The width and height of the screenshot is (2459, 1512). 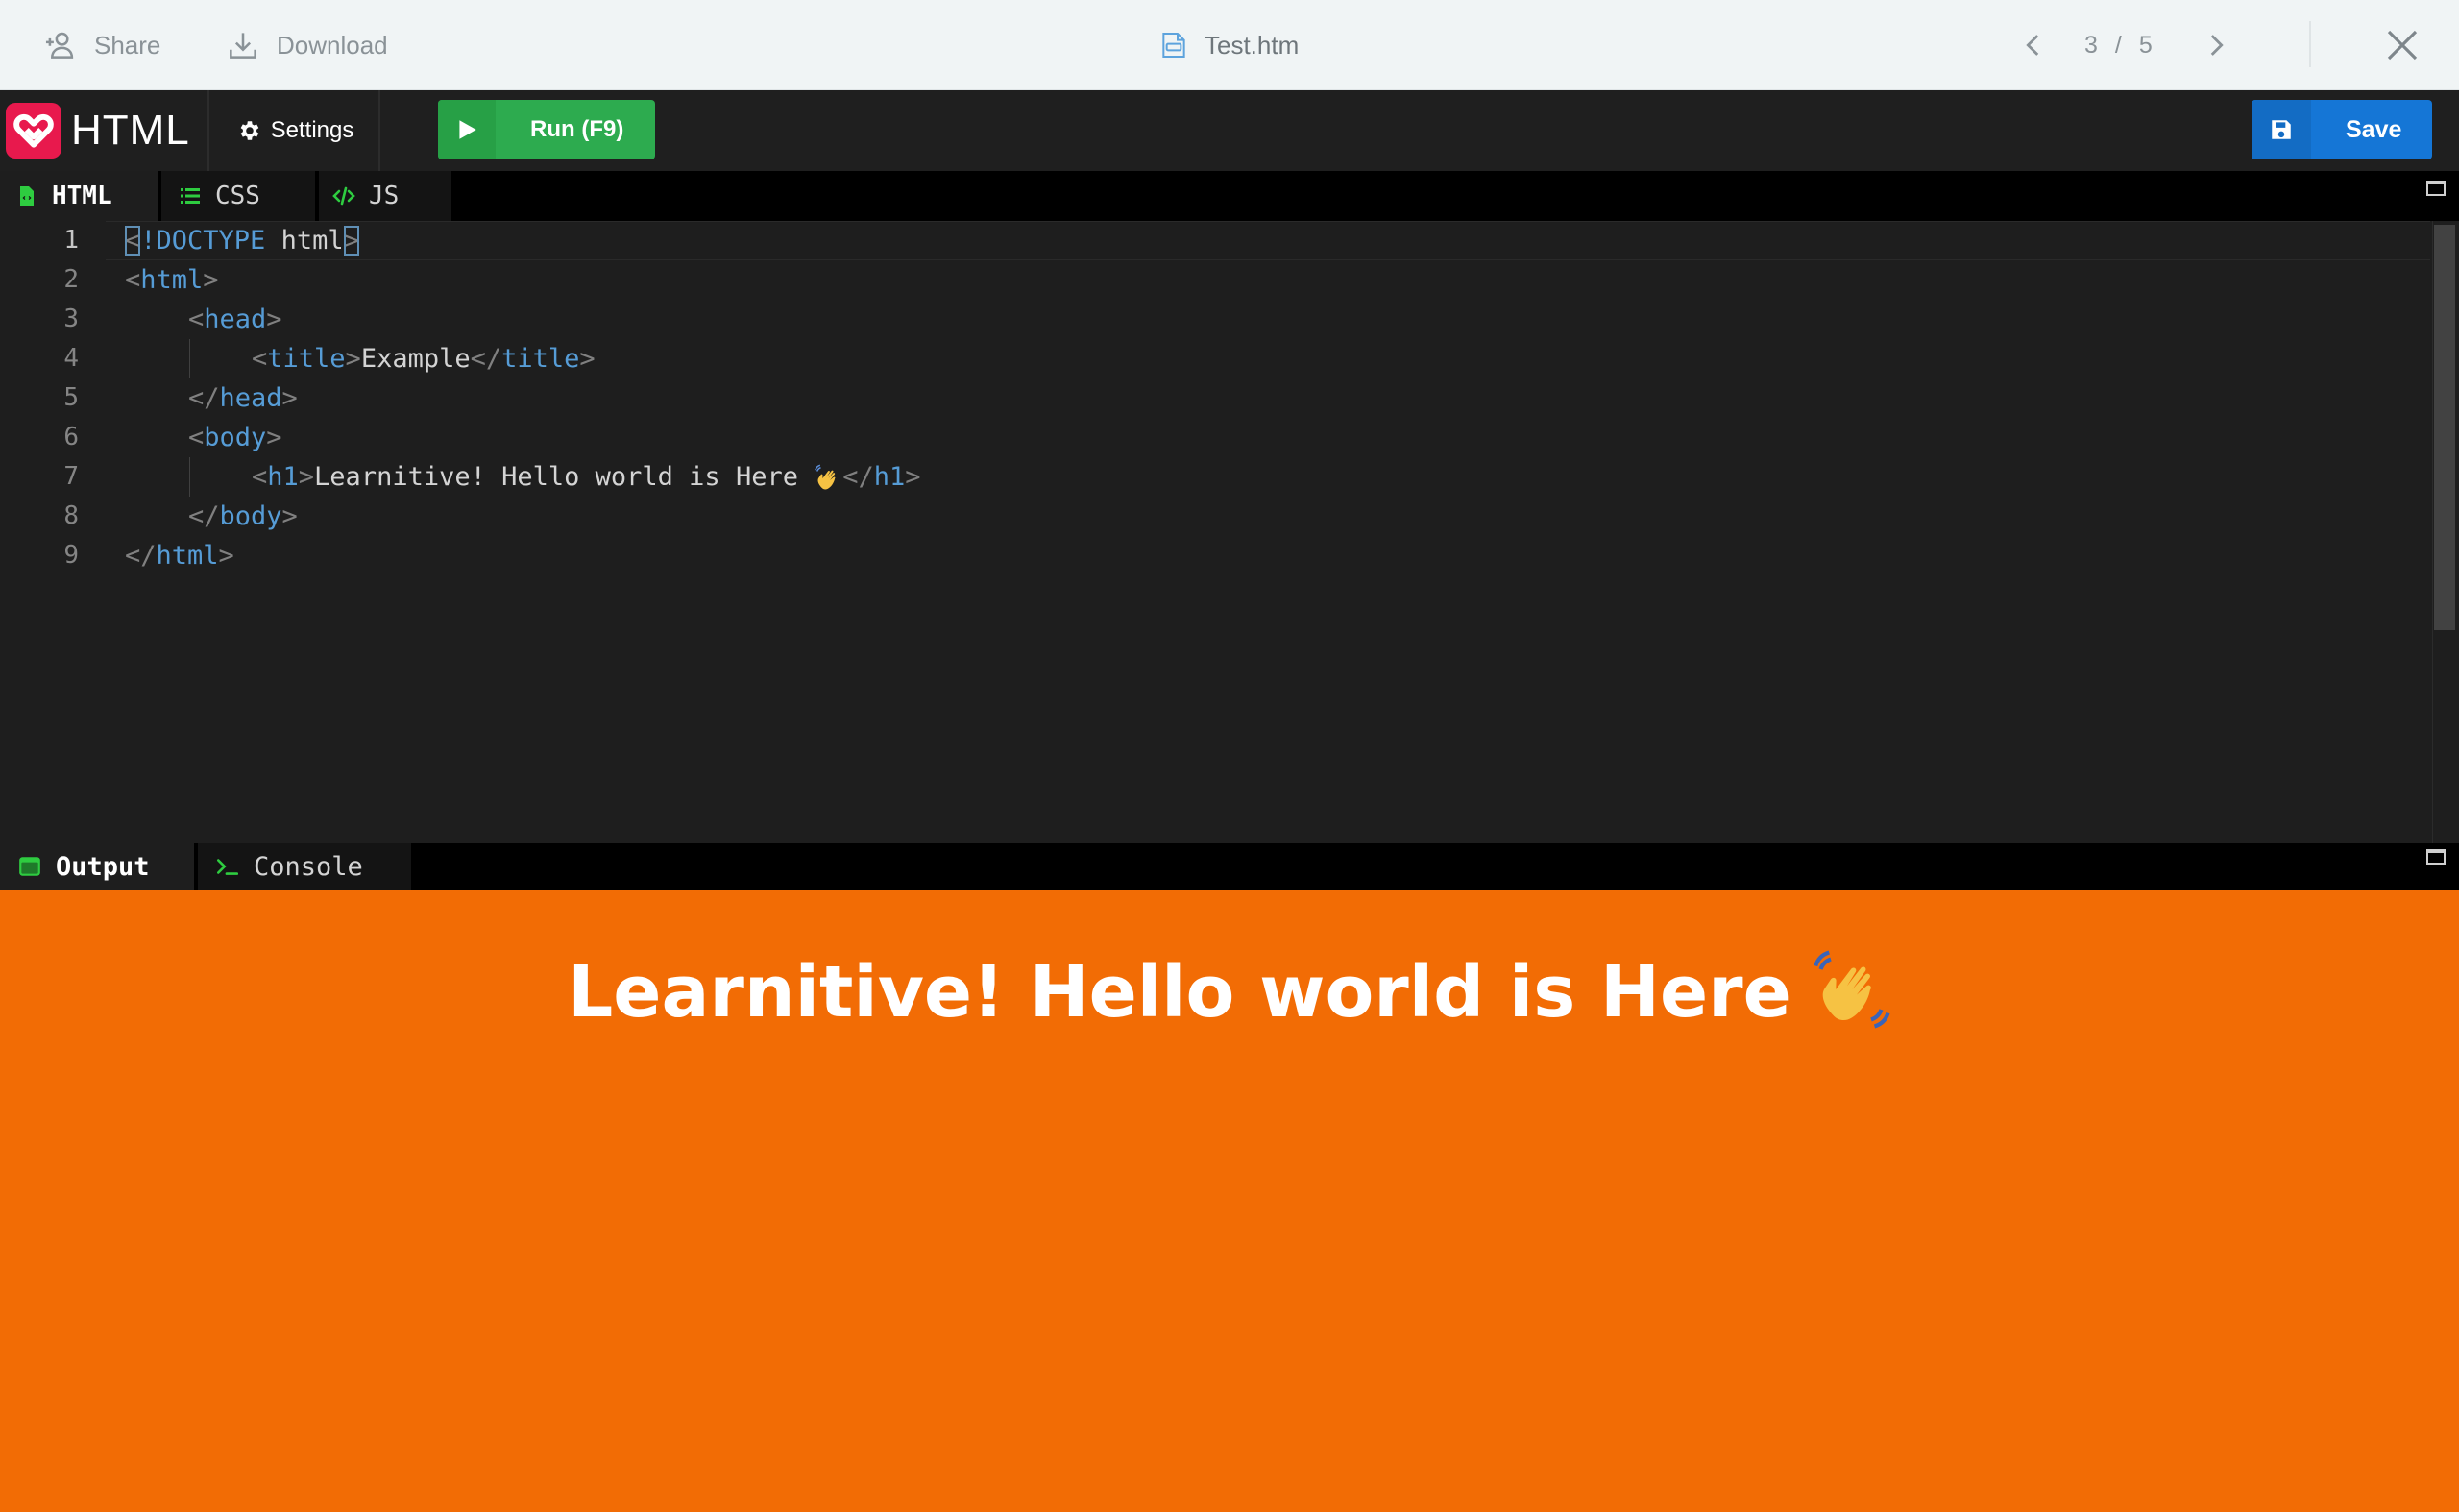 What do you see at coordinates (332, 45) in the screenshot?
I see `download-label: Download` at bounding box center [332, 45].